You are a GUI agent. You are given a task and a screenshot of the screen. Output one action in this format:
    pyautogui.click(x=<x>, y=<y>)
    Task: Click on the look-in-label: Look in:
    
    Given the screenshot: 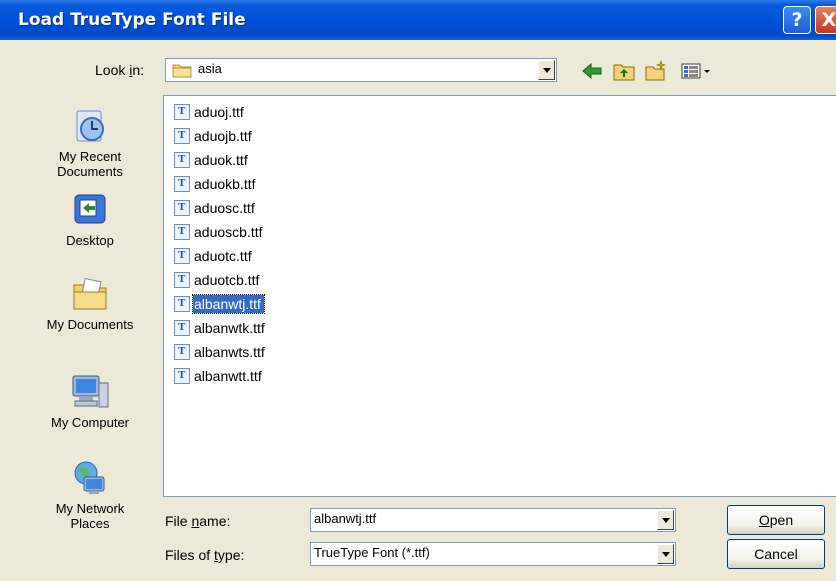 What is the action you would take?
    pyautogui.click(x=120, y=70)
    